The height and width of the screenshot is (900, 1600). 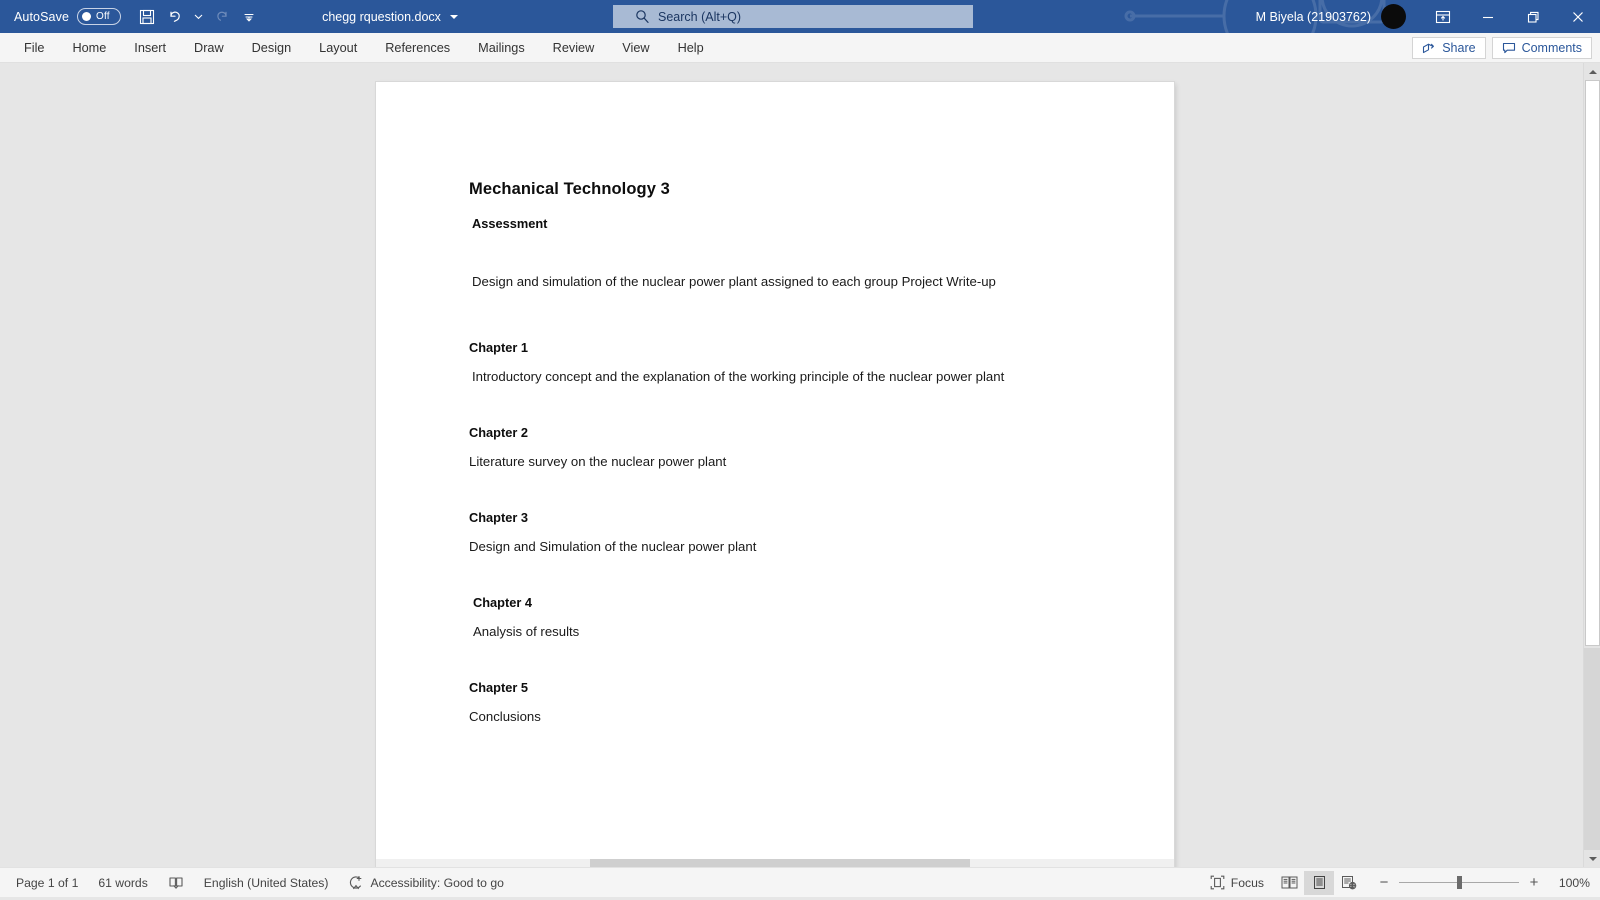 What do you see at coordinates (176, 883) in the screenshot?
I see `proofing-errors-icon` at bounding box center [176, 883].